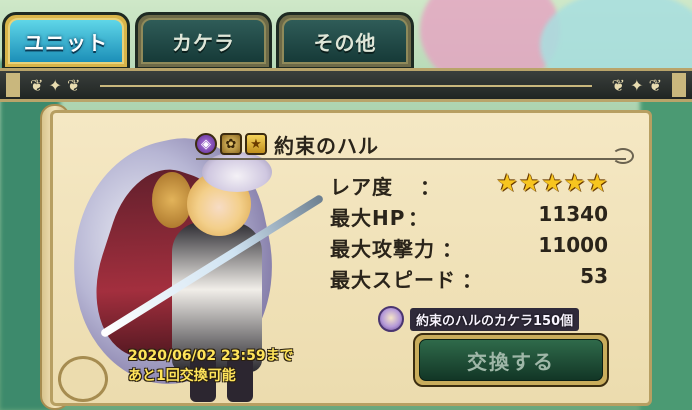 Image resolution: width=692 pixels, height=410 pixels. I want to click on name-curl-ornament, so click(623, 156).